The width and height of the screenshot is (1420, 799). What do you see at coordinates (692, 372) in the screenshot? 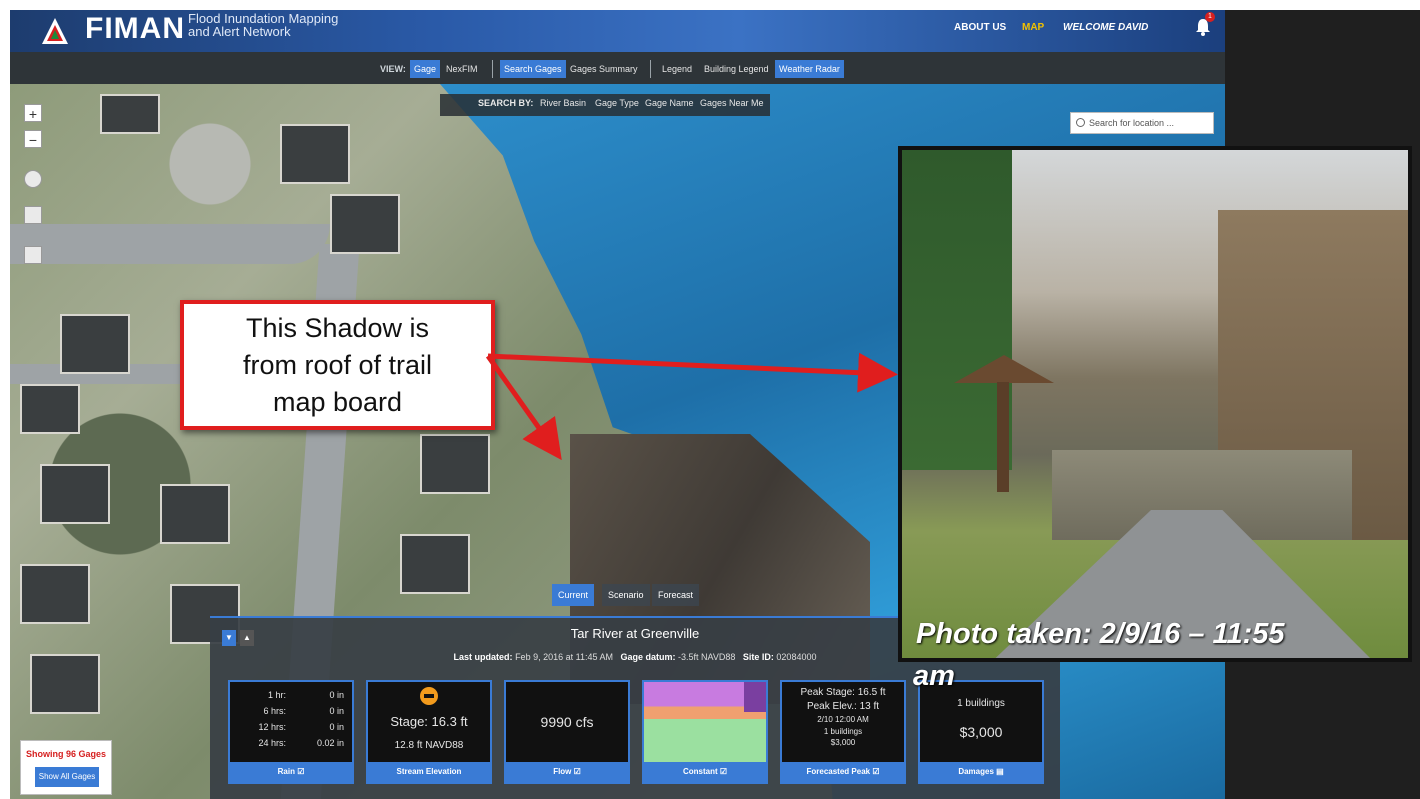
I see `arrow-to-photo` at bounding box center [692, 372].